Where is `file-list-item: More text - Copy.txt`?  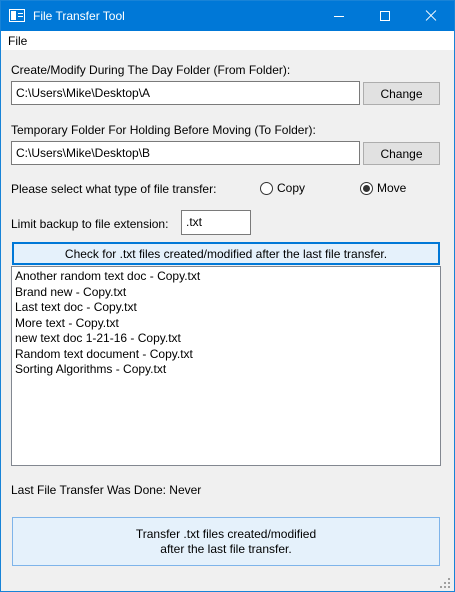 file-list-item: More text - Copy.txt is located at coordinates (226, 324).